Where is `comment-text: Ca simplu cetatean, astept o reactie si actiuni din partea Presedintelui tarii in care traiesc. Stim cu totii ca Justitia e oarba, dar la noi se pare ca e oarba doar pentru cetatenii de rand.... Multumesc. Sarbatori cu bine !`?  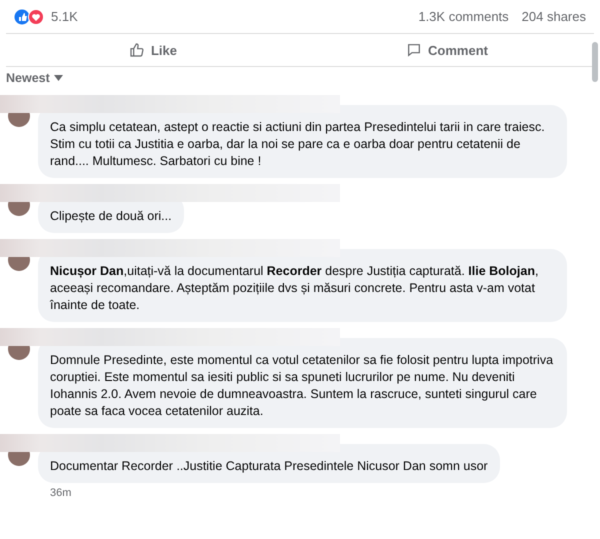
comment-text: Ca simplu cetatean, astept o reactie si actiuni din partea Presedintelui tarii in care traiesc. Stim cu totii ca Justitia e oarba, dar la noi se pare ca e oarba doar pentru cetatenii de rand.... Multumesc. Sarbatori cu bine ! is located at coordinates (302, 141).